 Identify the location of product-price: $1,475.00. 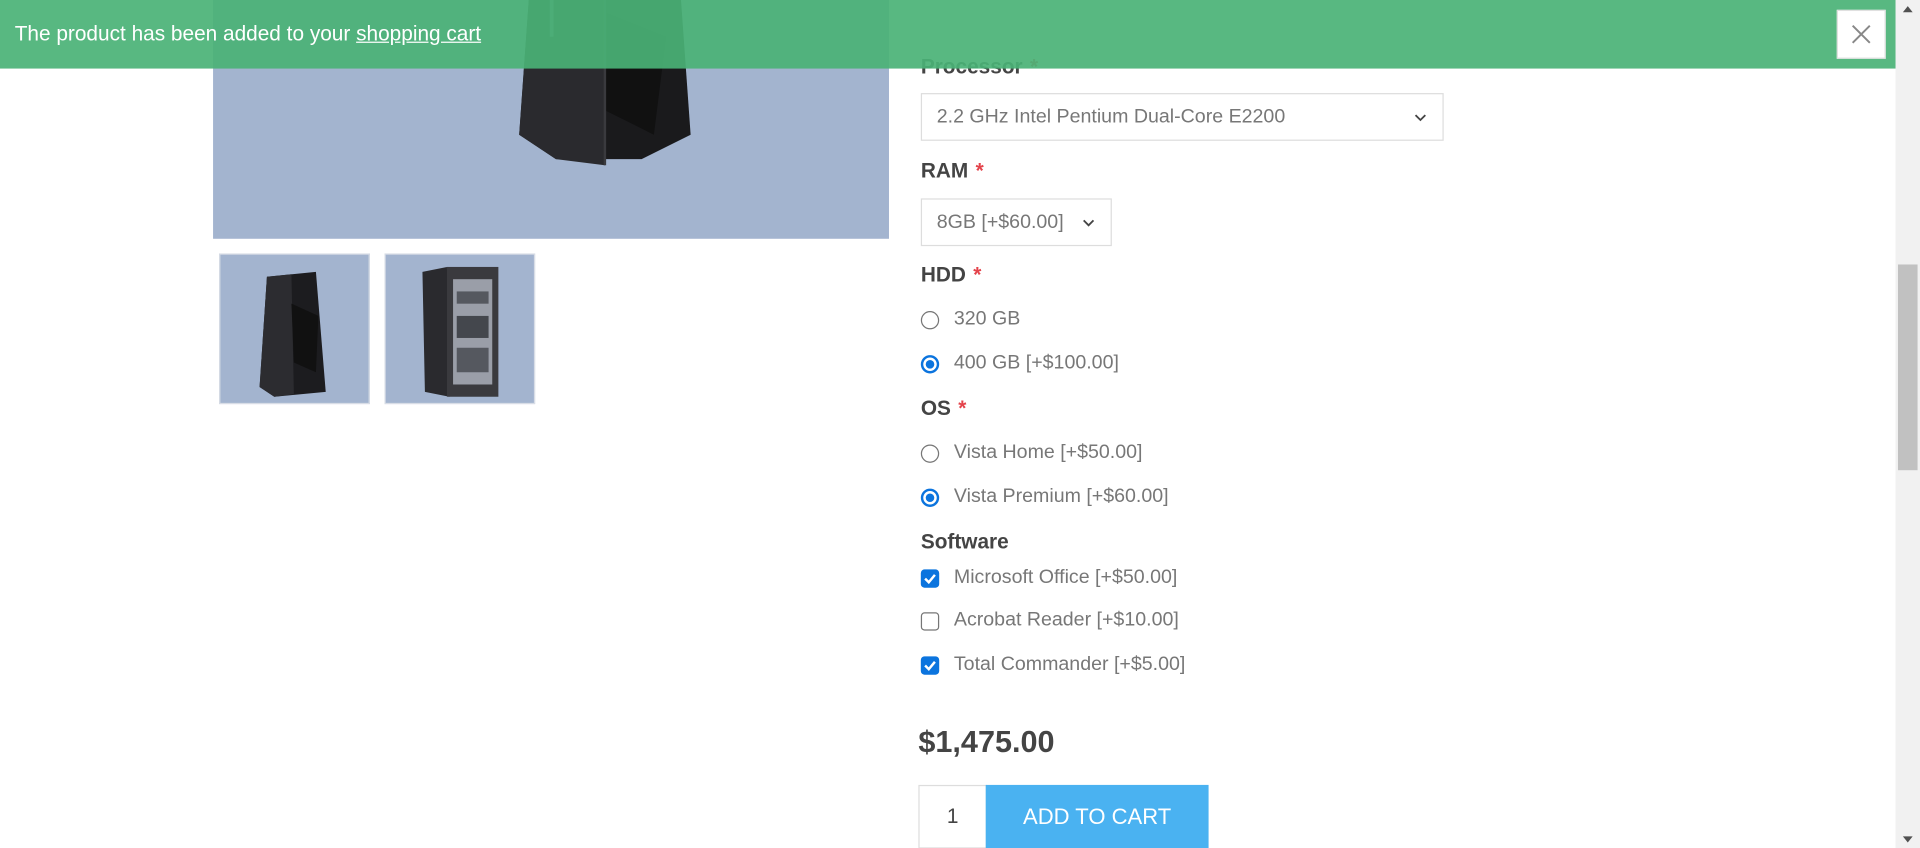
(986, 742).